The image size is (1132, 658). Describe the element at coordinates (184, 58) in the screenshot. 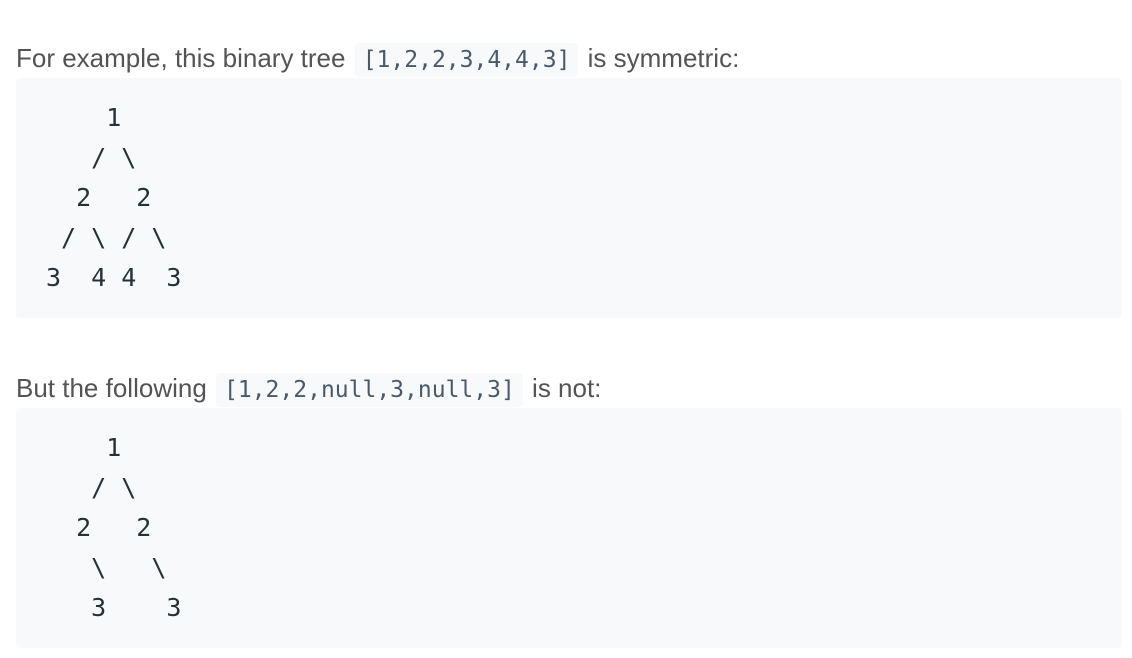

I see `paragraph-text: For example, this binary tree` at that location.